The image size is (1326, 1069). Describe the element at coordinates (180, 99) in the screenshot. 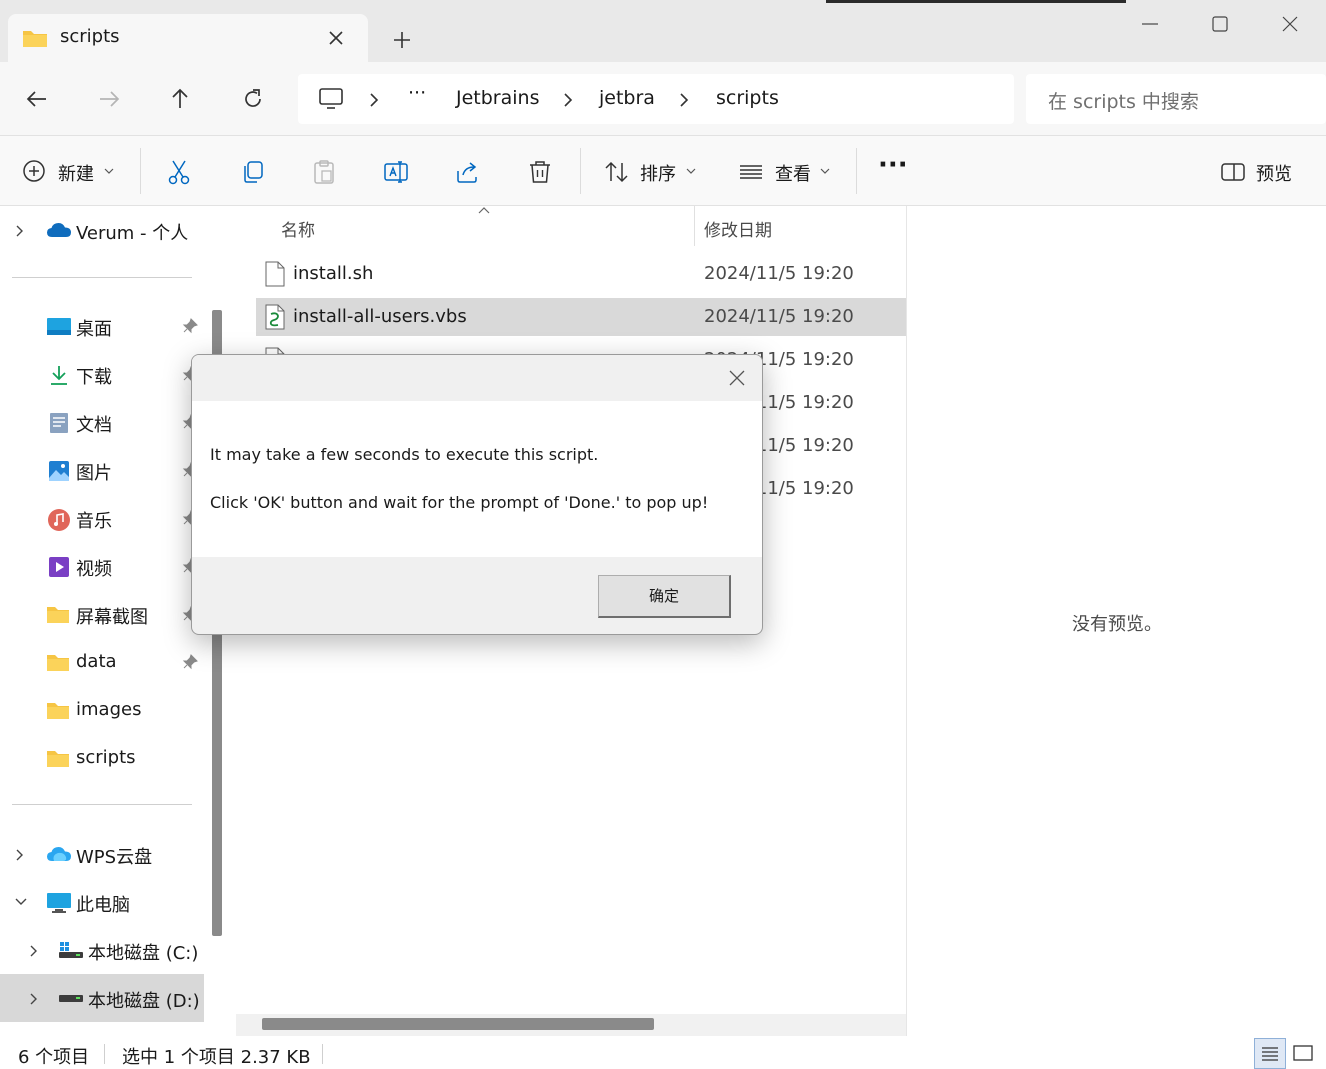

I see `up-arrow-icon` at that location.